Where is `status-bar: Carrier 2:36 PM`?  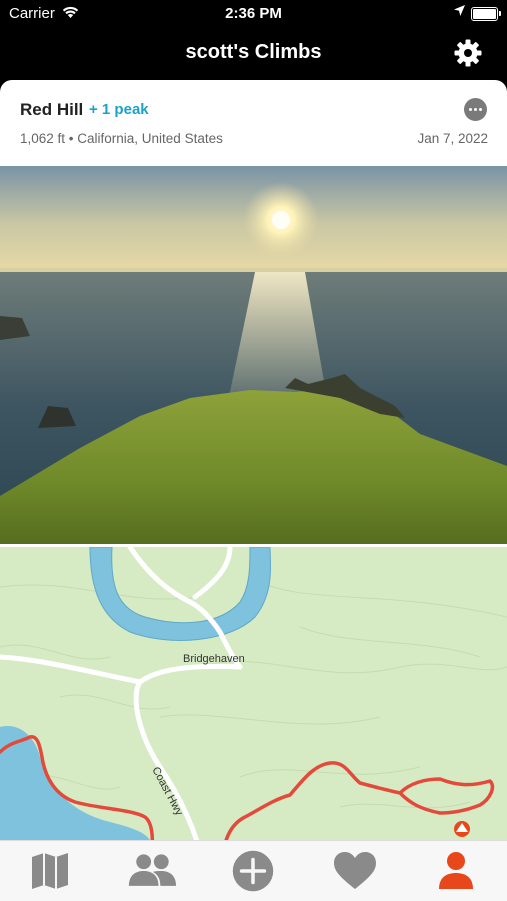
status-bar: Carrier 2:36 PM is located at coordinates (253, 14).